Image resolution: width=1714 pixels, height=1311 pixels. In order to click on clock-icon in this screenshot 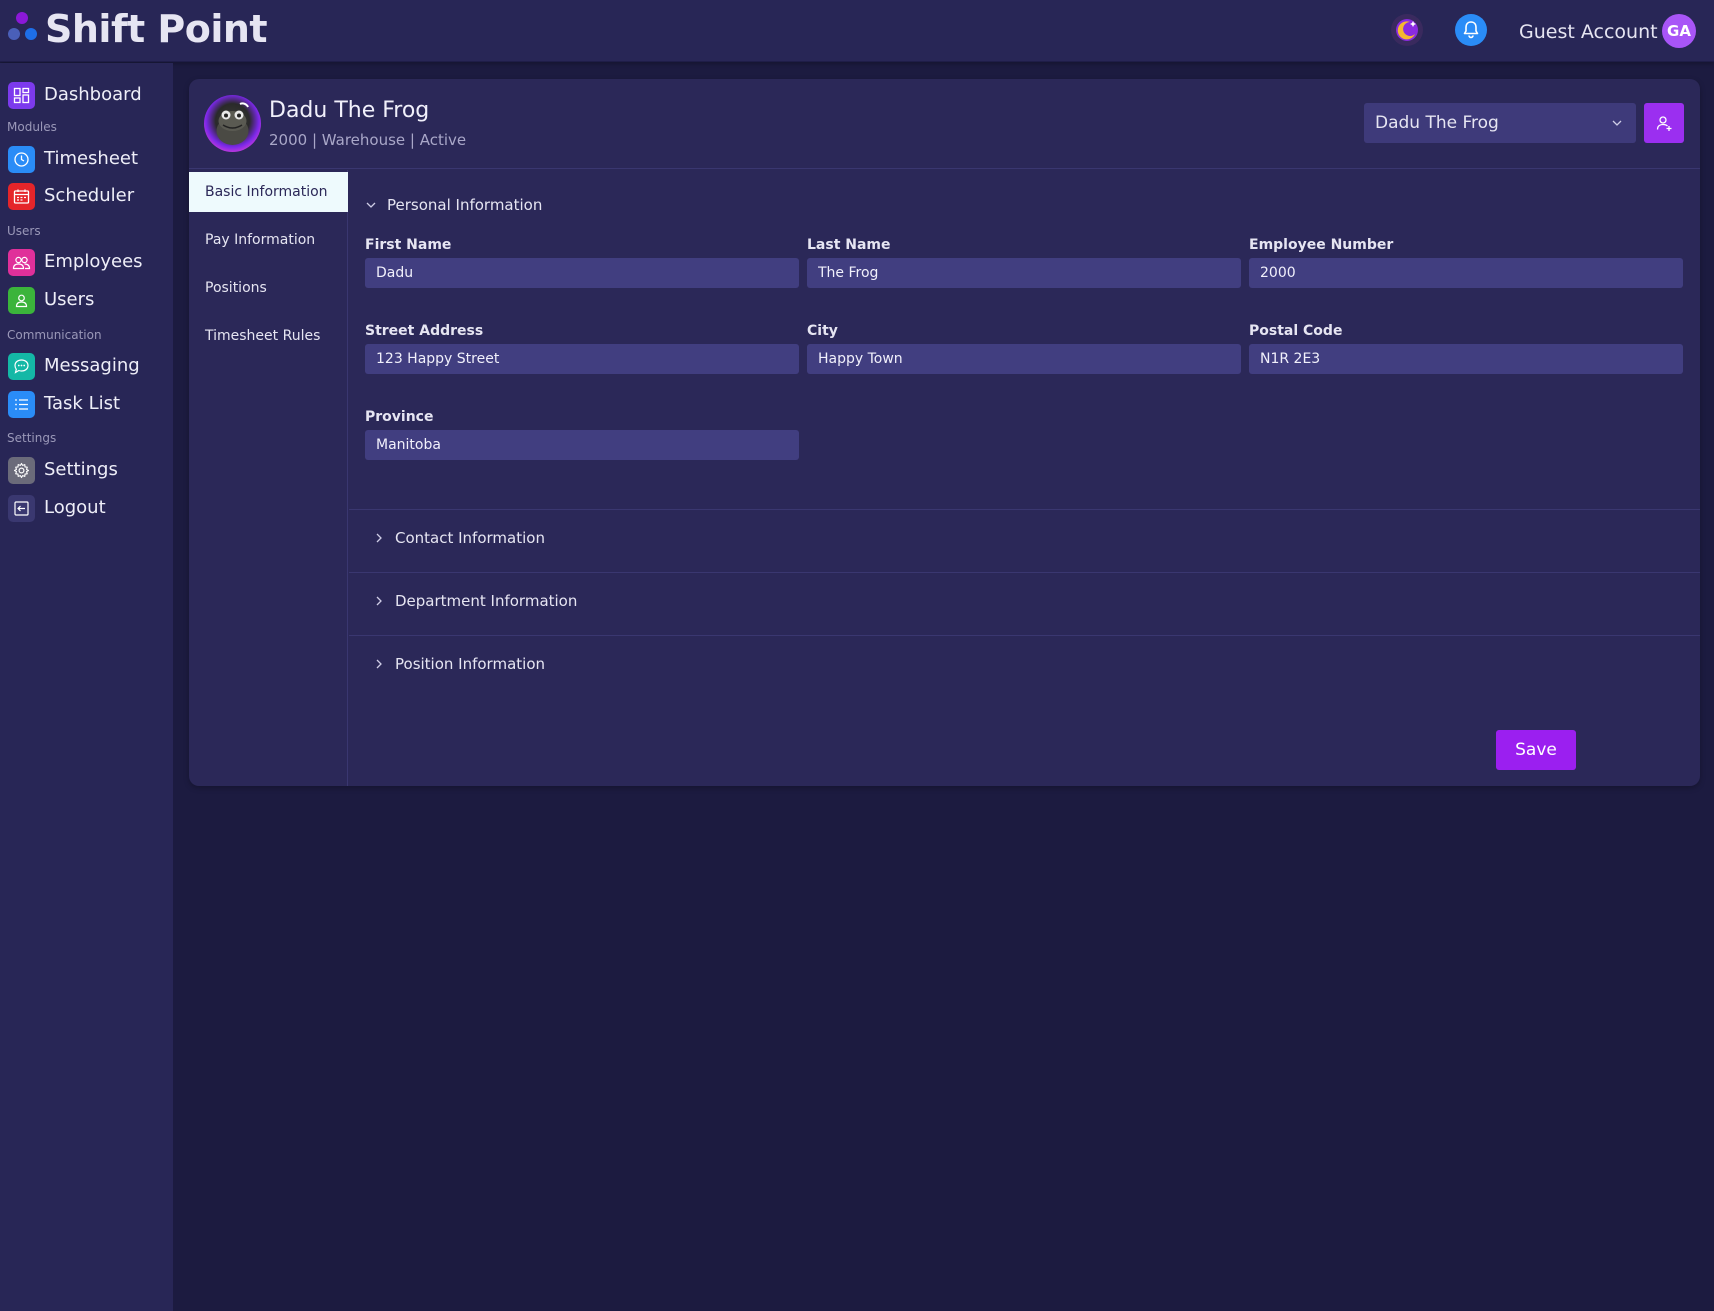, I will do `click(21, 159)`.